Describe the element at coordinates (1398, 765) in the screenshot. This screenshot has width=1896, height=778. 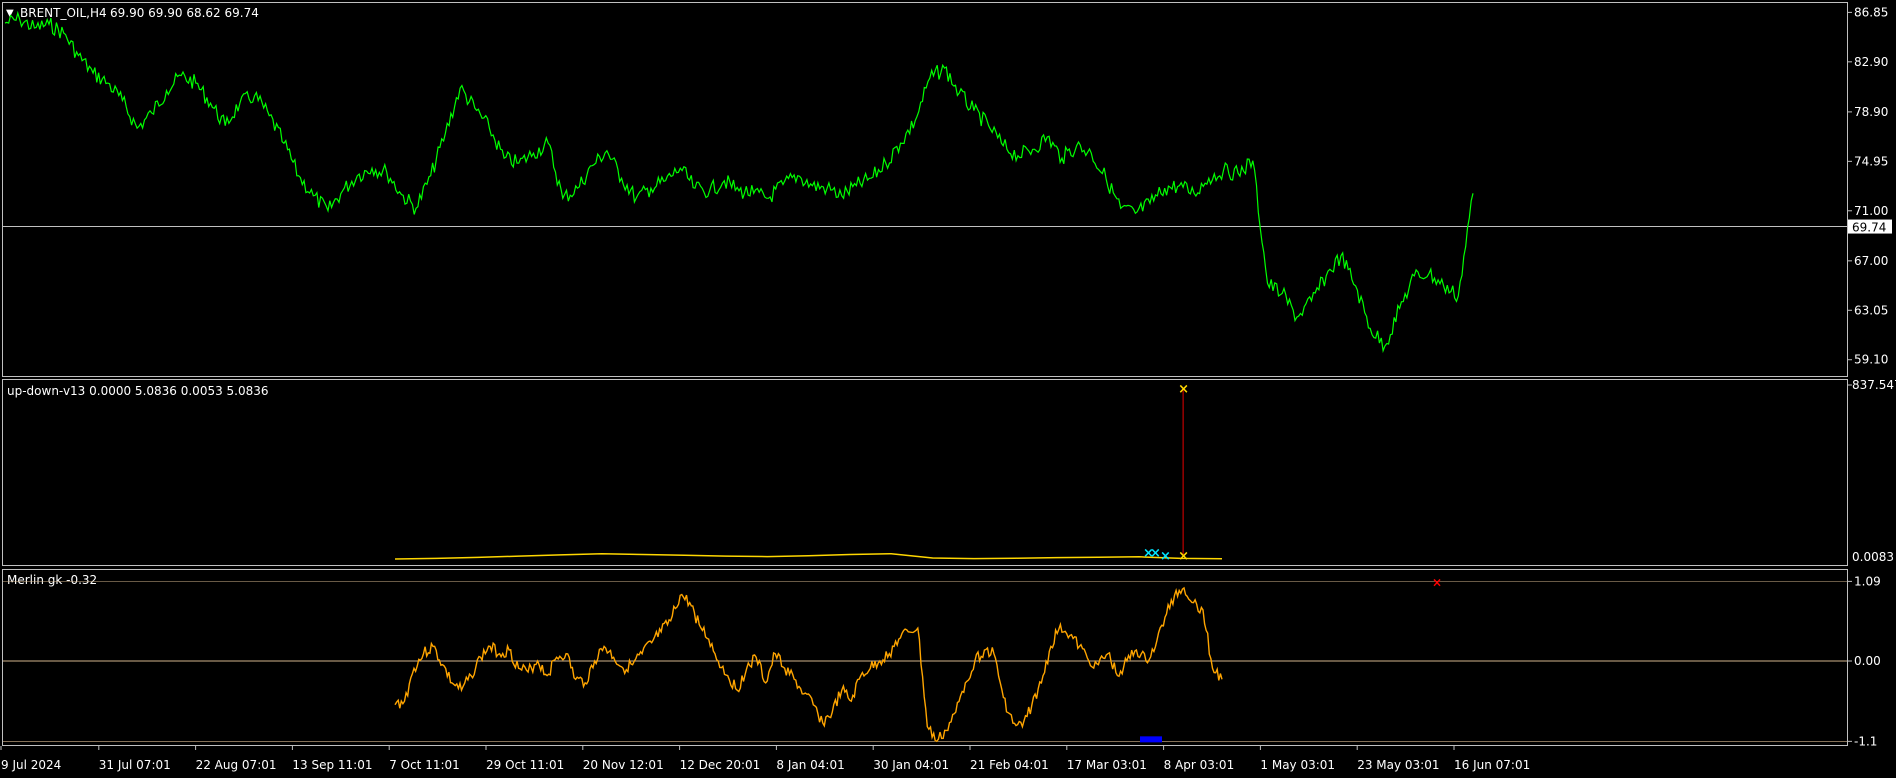
I see `time-tick-label: 23 May 03:01` at that location.